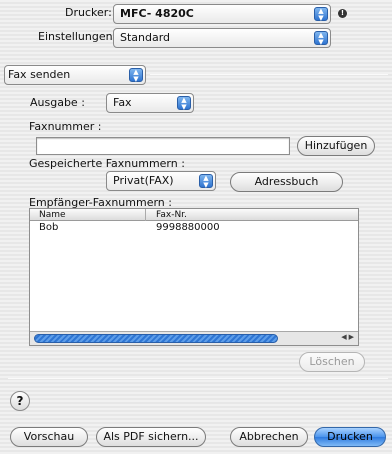 The width and height of the screenshot is (392, 454). I want to click on printer-value: MFC- 4820C, so click(157, 13).